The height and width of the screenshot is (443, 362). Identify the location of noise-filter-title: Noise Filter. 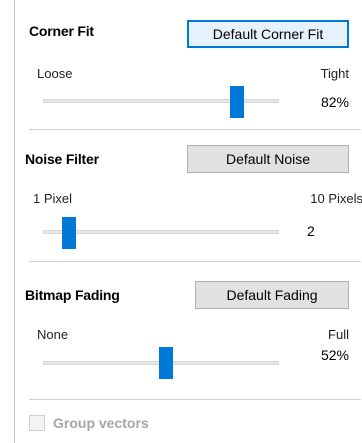
(62, 159).